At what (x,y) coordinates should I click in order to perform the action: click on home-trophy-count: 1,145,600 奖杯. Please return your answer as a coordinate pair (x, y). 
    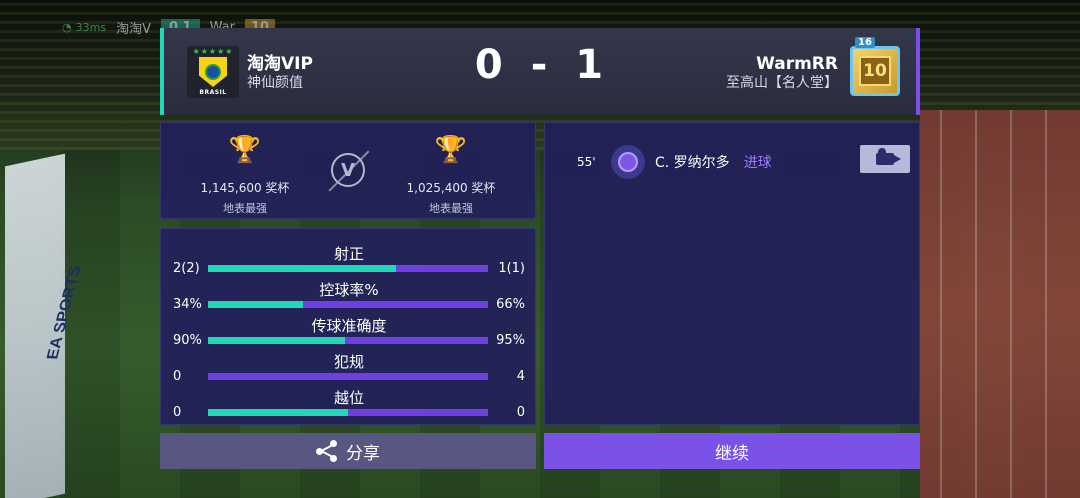
    Looking at the image, I should click on (245, 188).